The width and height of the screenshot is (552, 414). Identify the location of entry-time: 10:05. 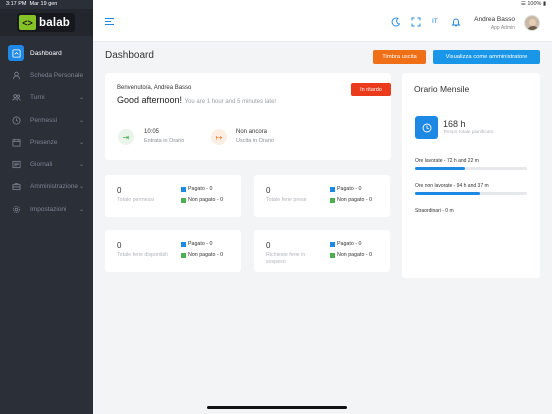
(152, 132).